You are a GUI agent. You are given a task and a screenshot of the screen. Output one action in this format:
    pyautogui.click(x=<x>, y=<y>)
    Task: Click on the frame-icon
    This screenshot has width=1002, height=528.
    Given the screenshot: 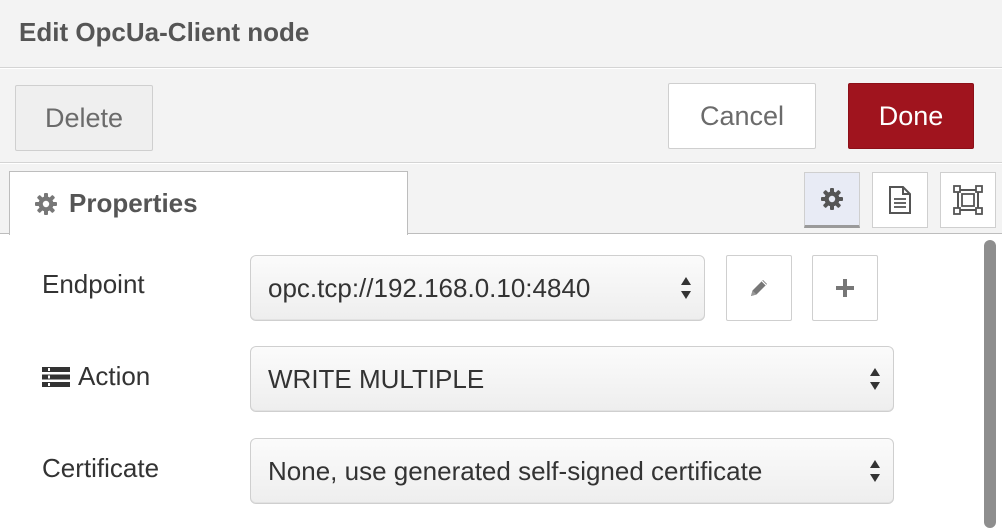 What is the action you would take?
    pyautogui.click(x=968, y=200)
    